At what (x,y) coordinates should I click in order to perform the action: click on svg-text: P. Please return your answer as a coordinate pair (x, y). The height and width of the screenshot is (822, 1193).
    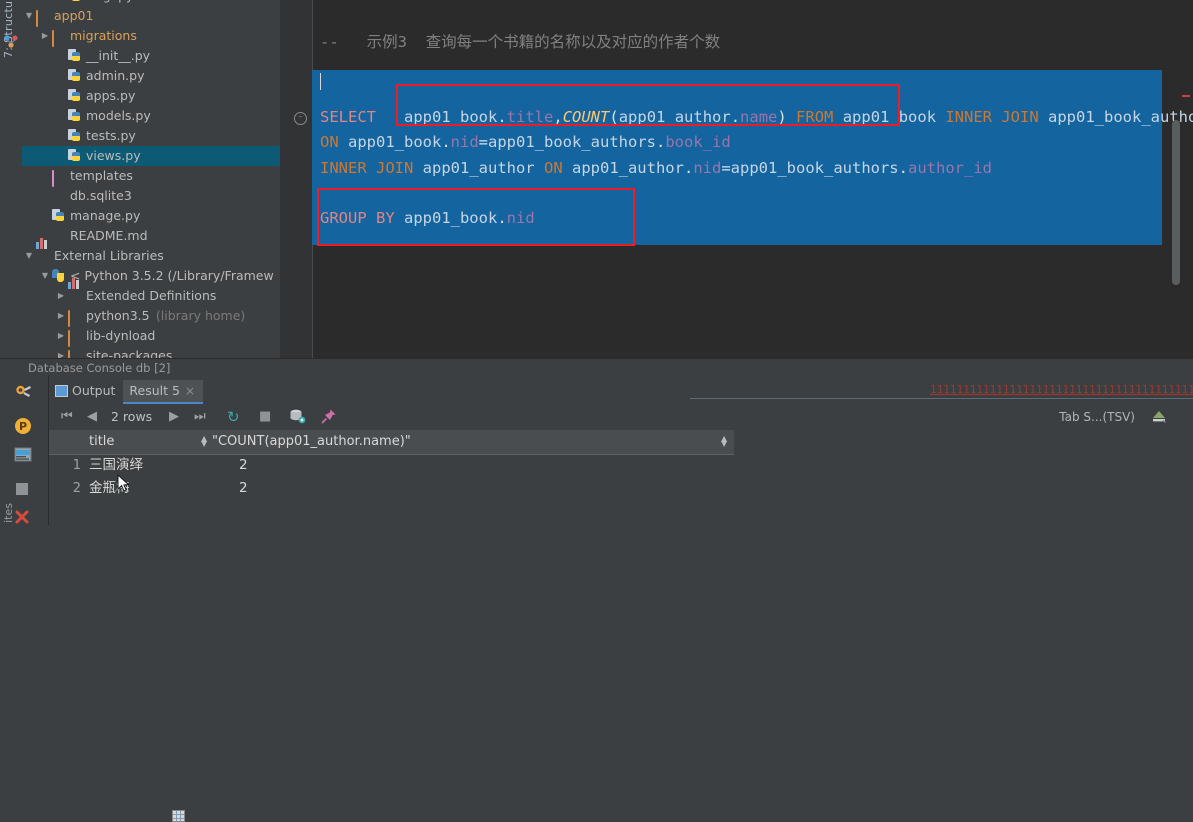
    Looking at the image, I should click on (23, 426).